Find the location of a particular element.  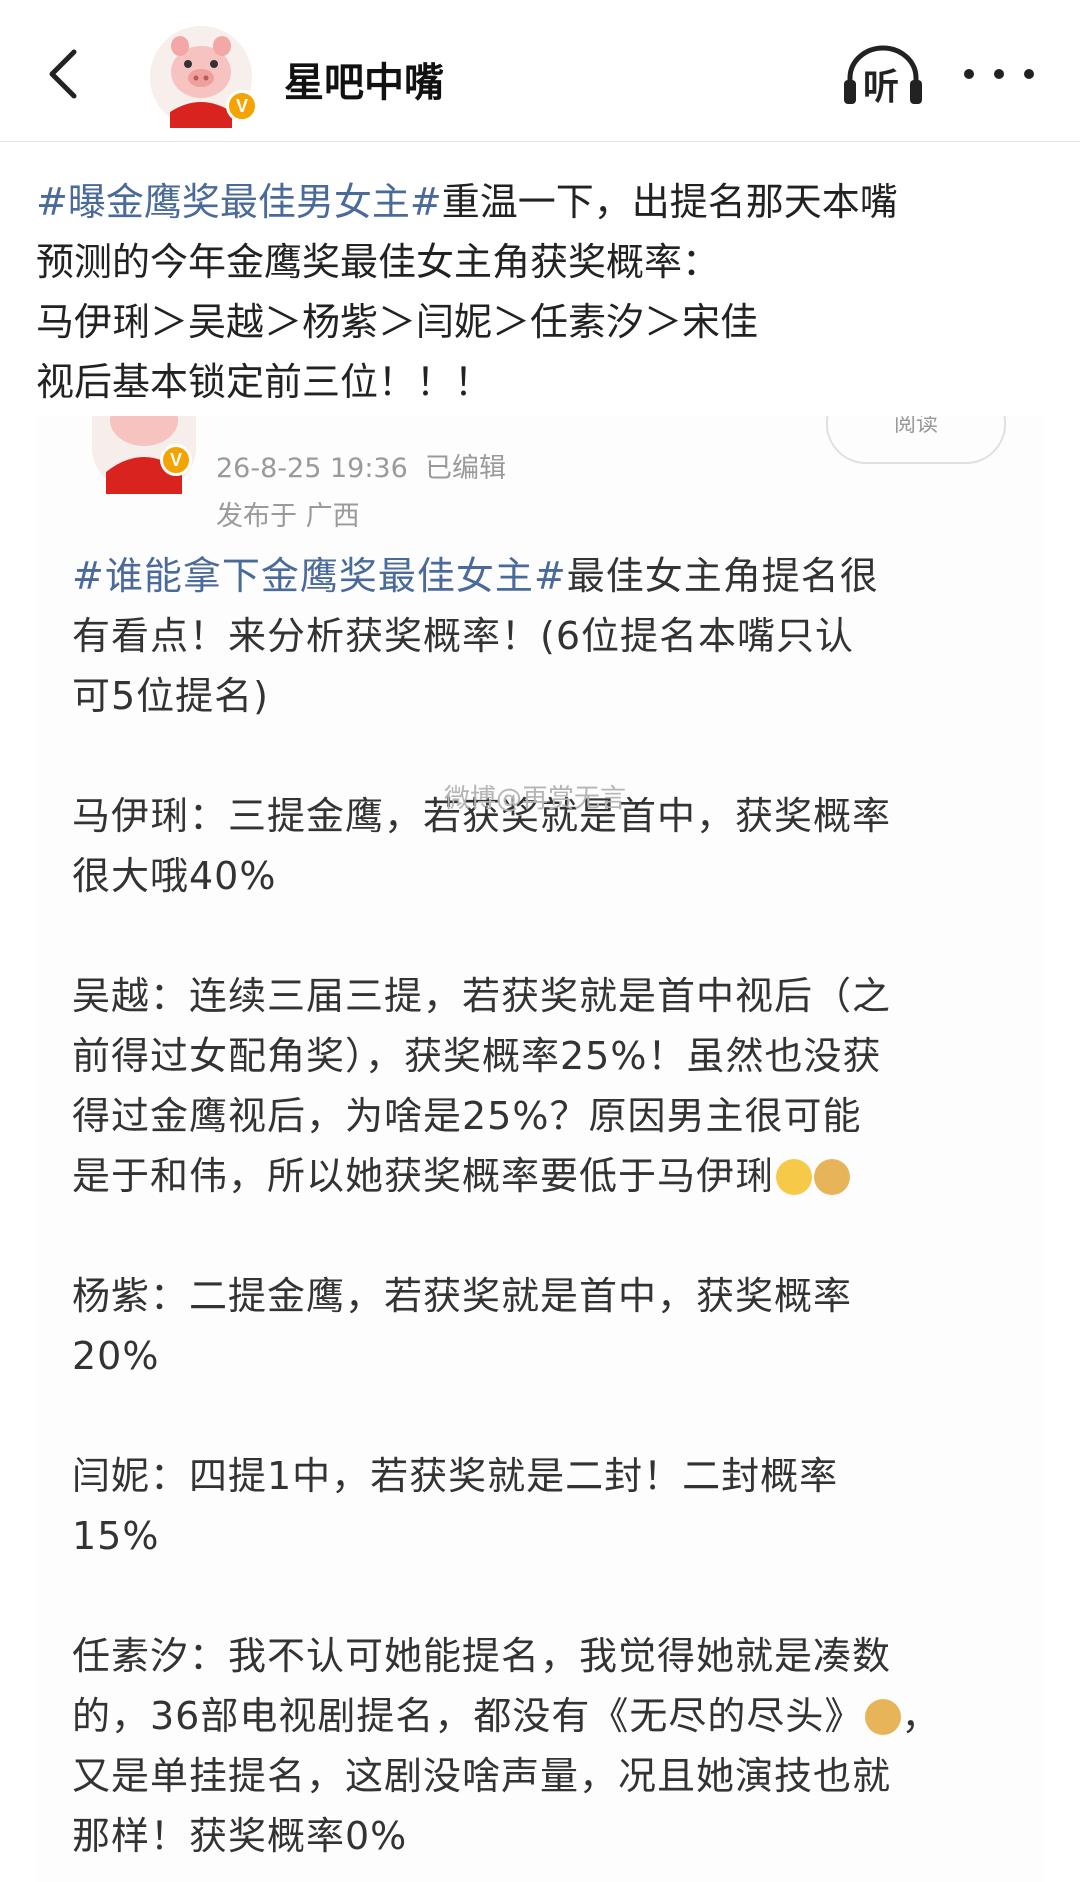

more-dots-icon is located at coordinates (969, 74).